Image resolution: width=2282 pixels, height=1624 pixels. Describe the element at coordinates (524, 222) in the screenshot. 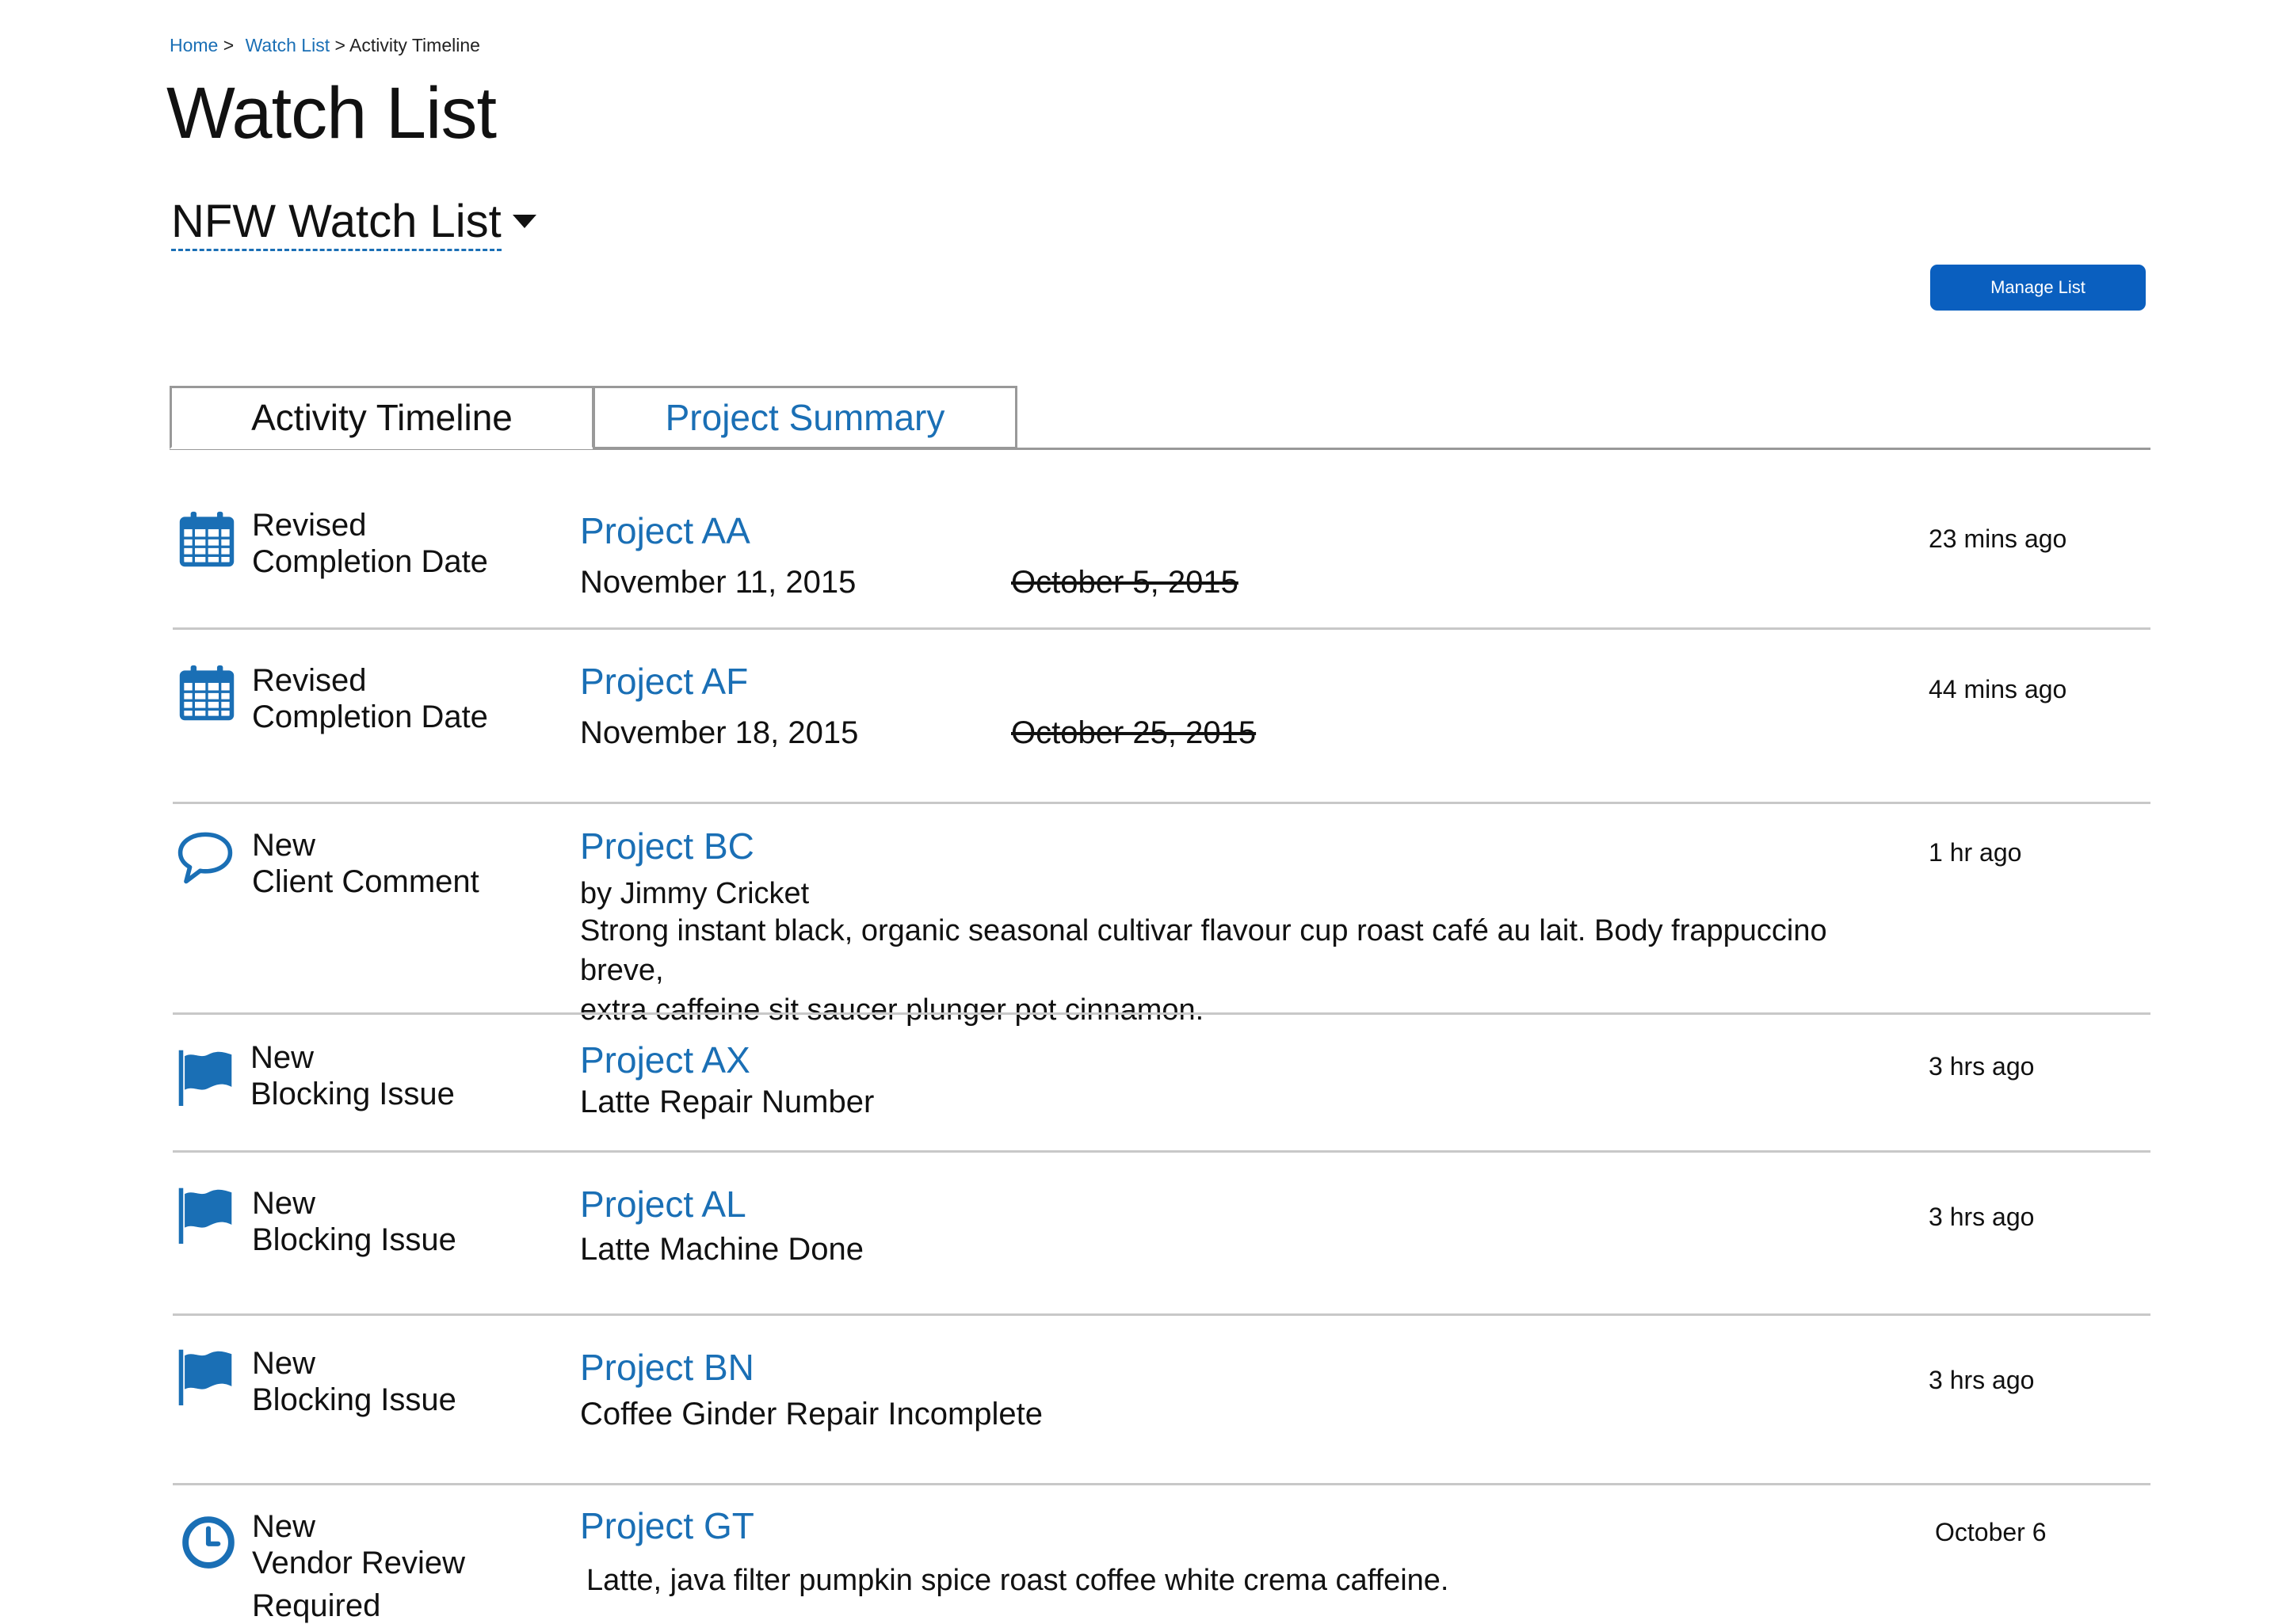

I see `caret-down-icon` at that location.